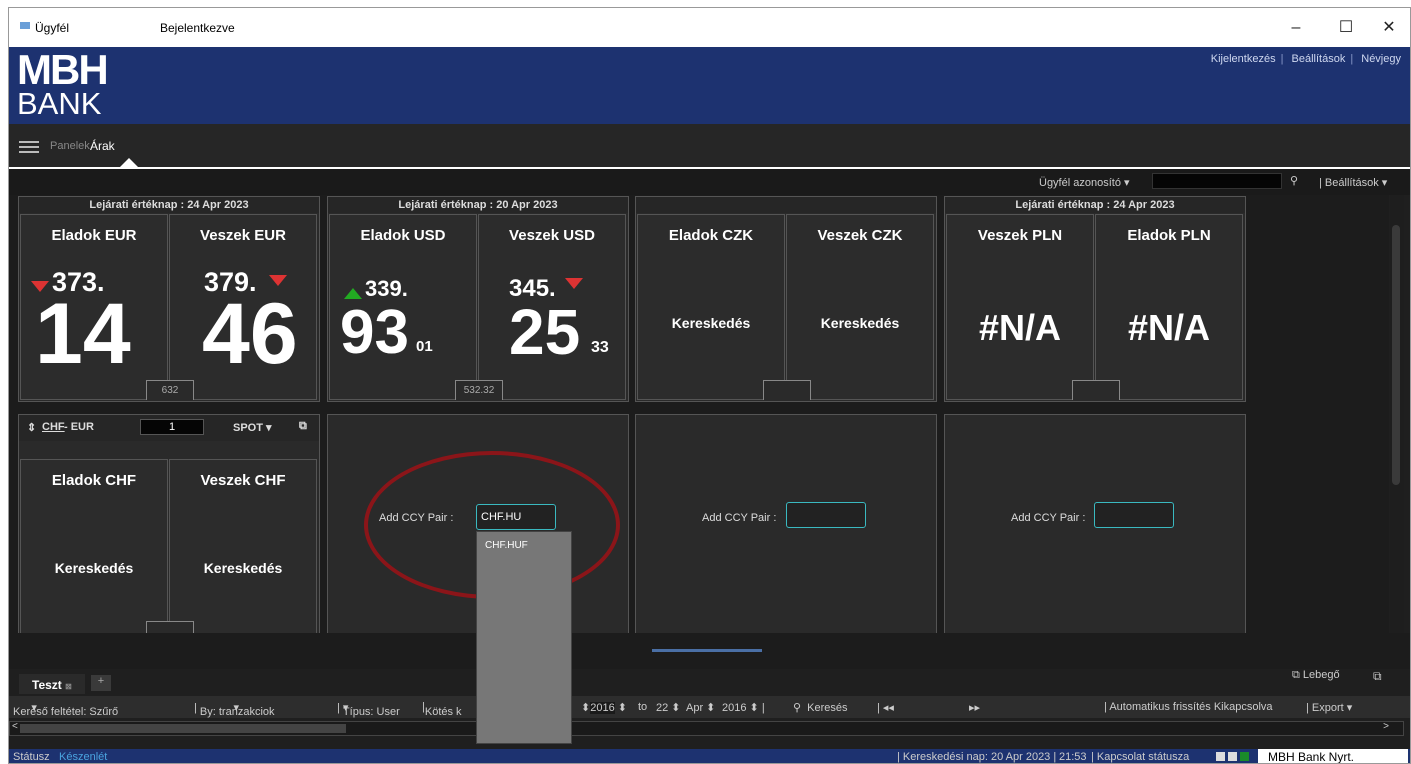 The width and height of the screenshot is (1411, 764). I want to click on search-button: ⚲ Keresés, so click(820, 707).